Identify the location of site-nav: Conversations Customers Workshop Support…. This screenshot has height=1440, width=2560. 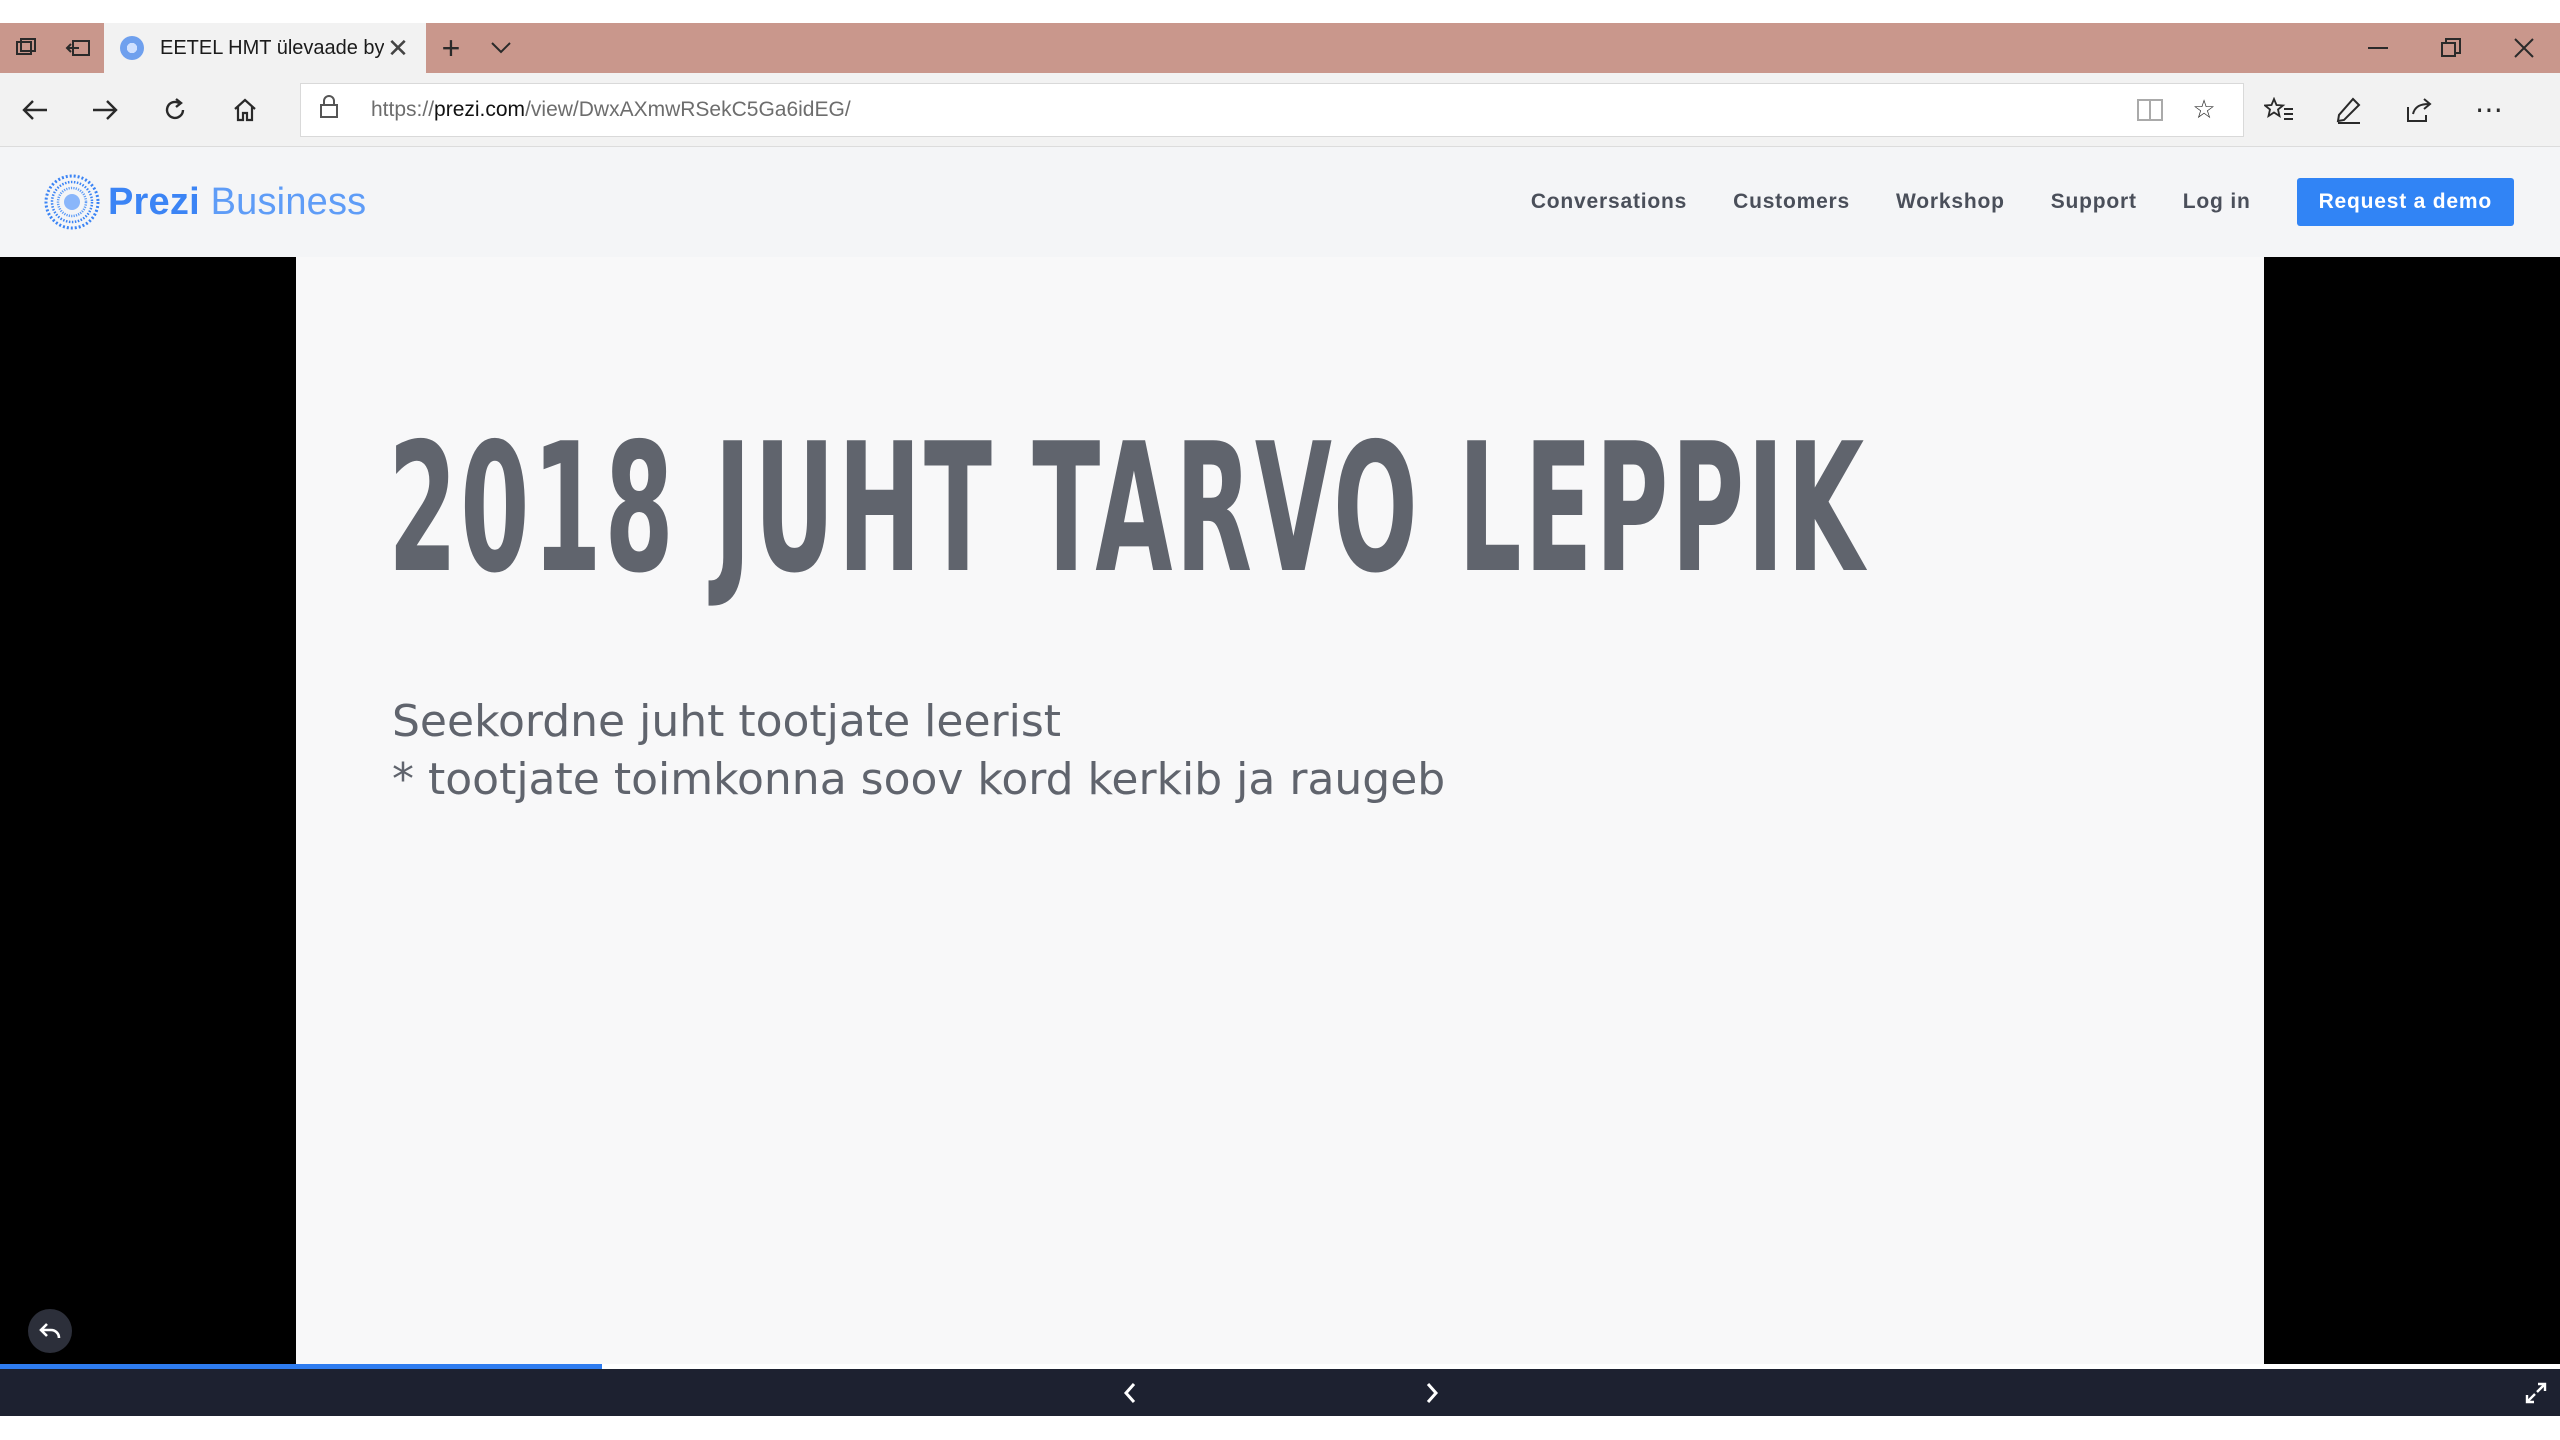
(1999, 202).